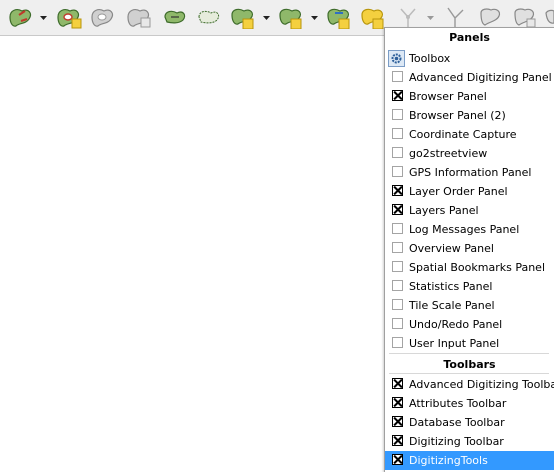  I want to click on menu-item-spatial-bookmarks-panel: Spatial Bookmarks Panel, so click(469, 267).